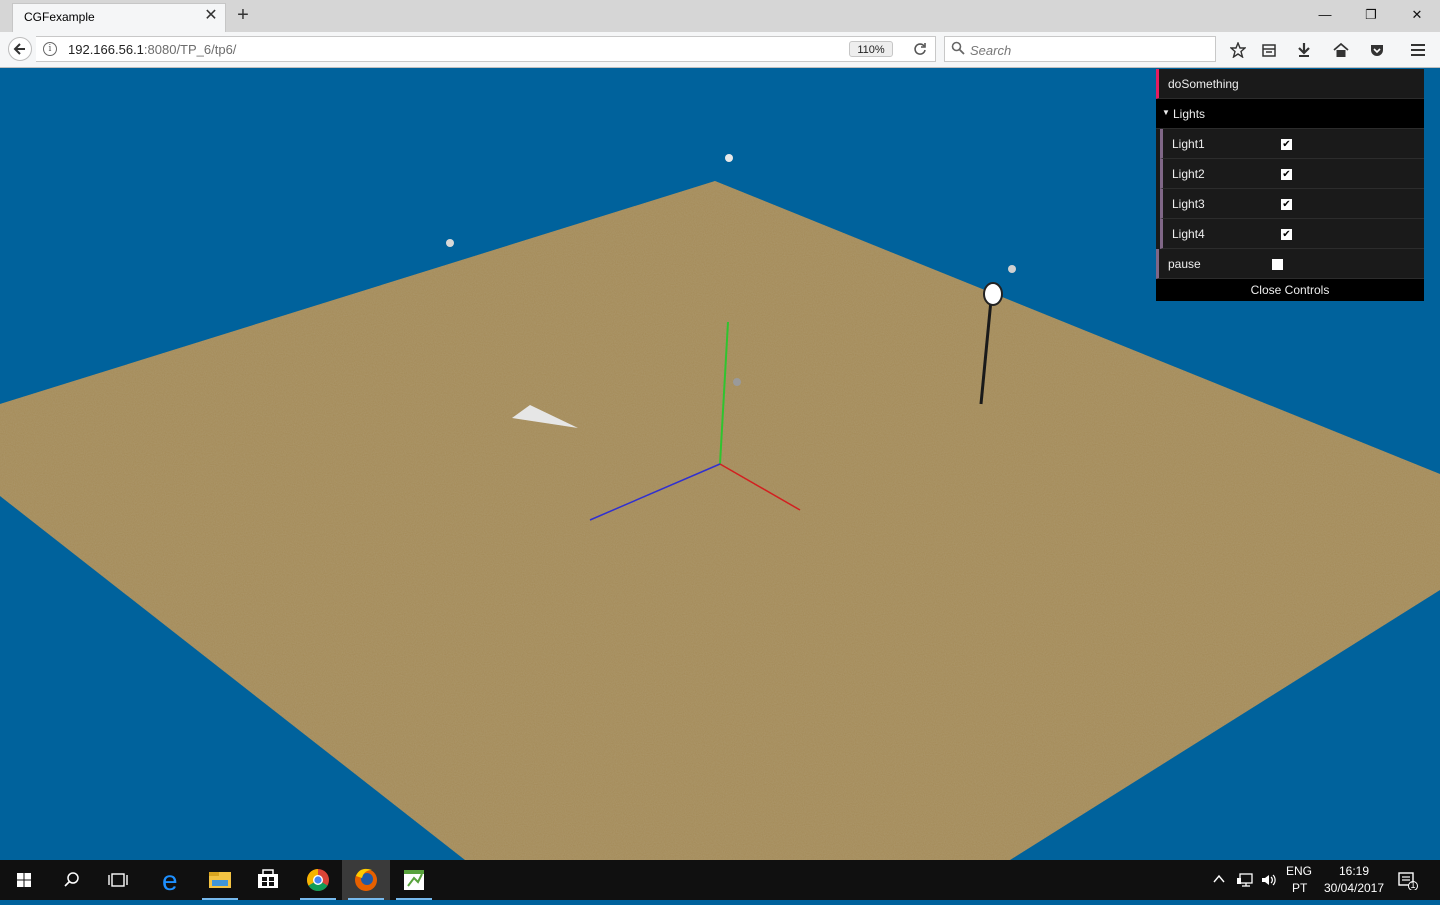  Describe the element at coordinates (1269, 882) in the screenshot. I see `volume-icon` at that location.